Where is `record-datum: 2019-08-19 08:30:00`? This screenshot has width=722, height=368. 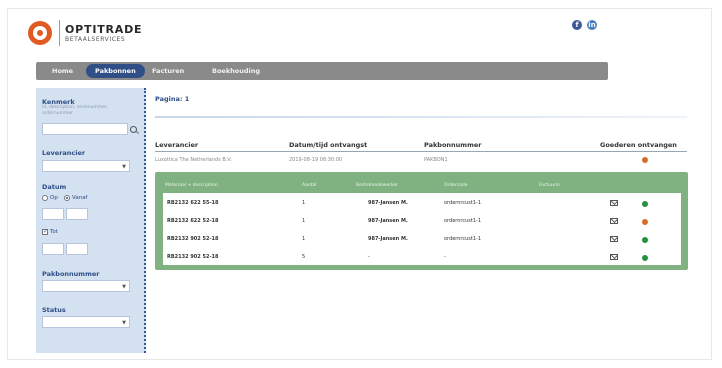
record-datum: 2019-08-19 08:30:00 is located at coordinates (316, 160).